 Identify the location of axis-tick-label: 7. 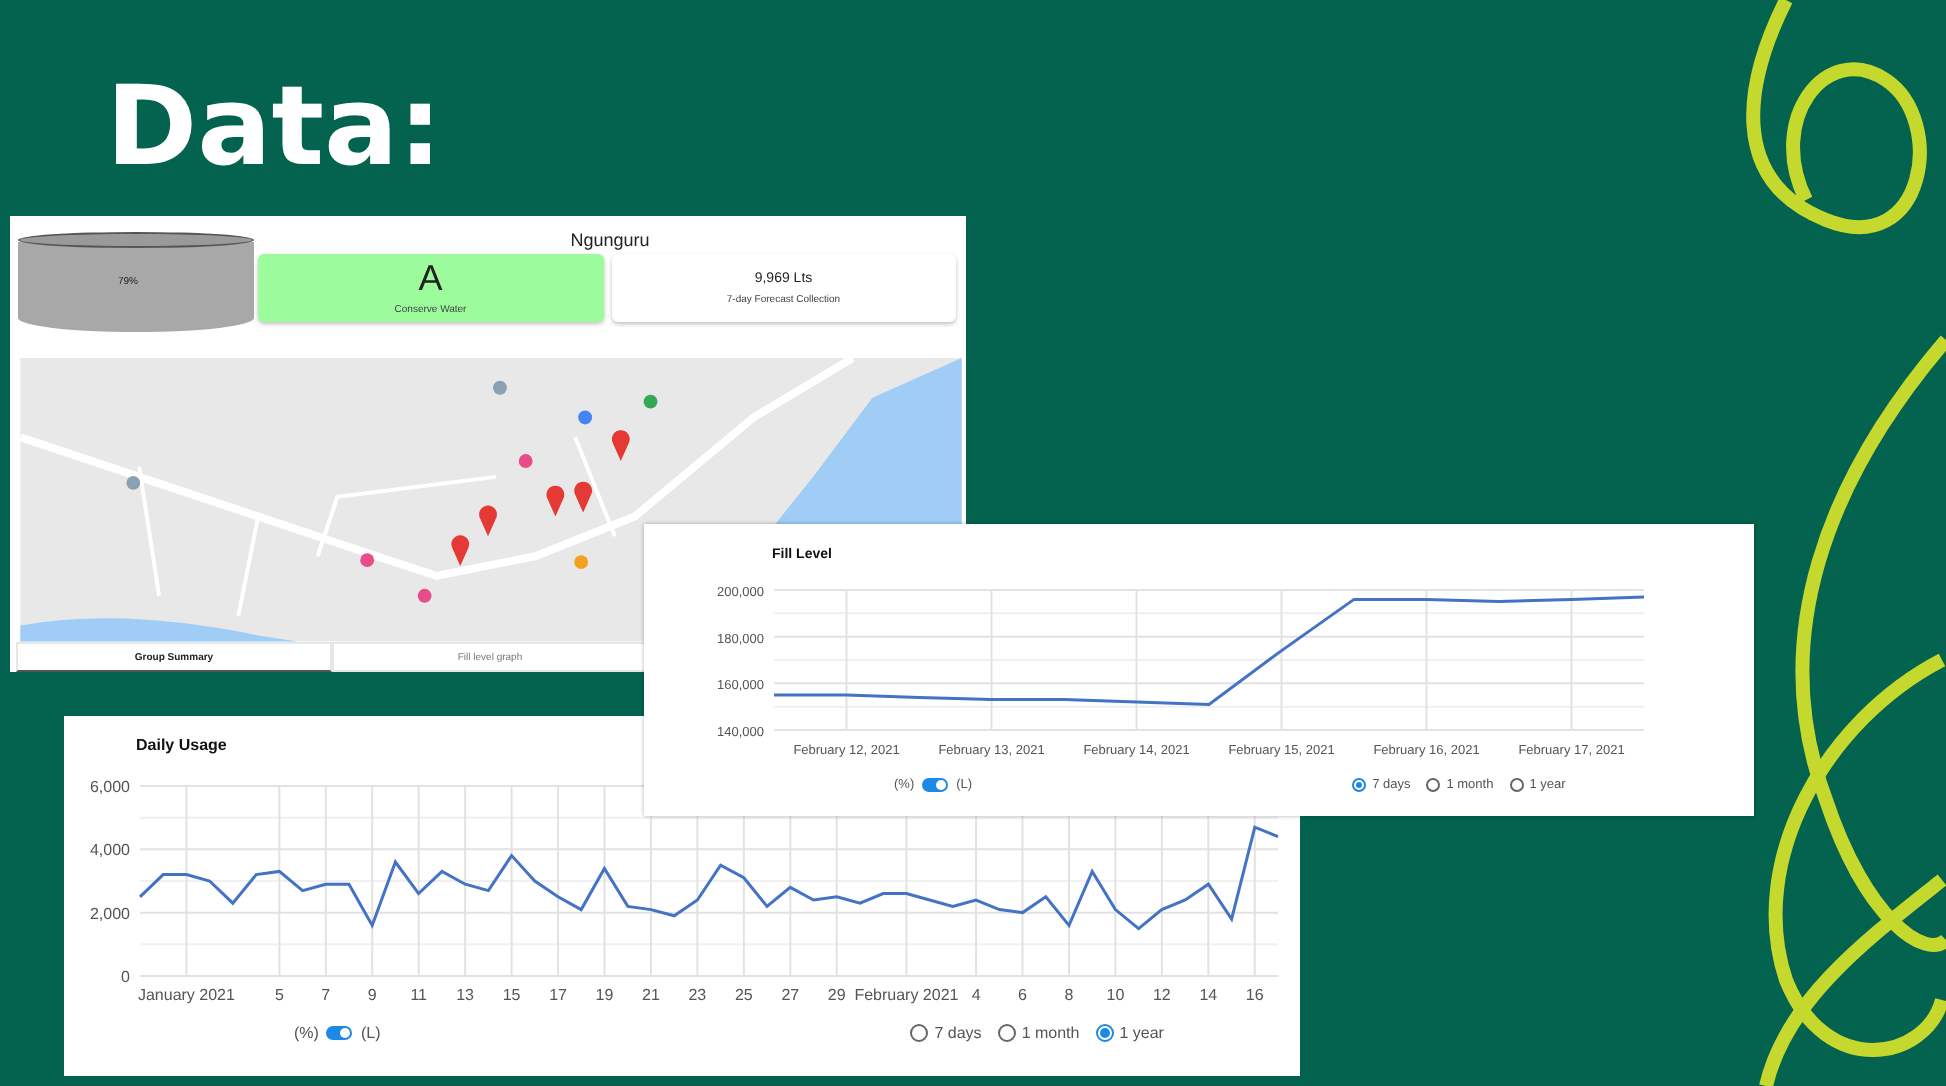
(326, 995).